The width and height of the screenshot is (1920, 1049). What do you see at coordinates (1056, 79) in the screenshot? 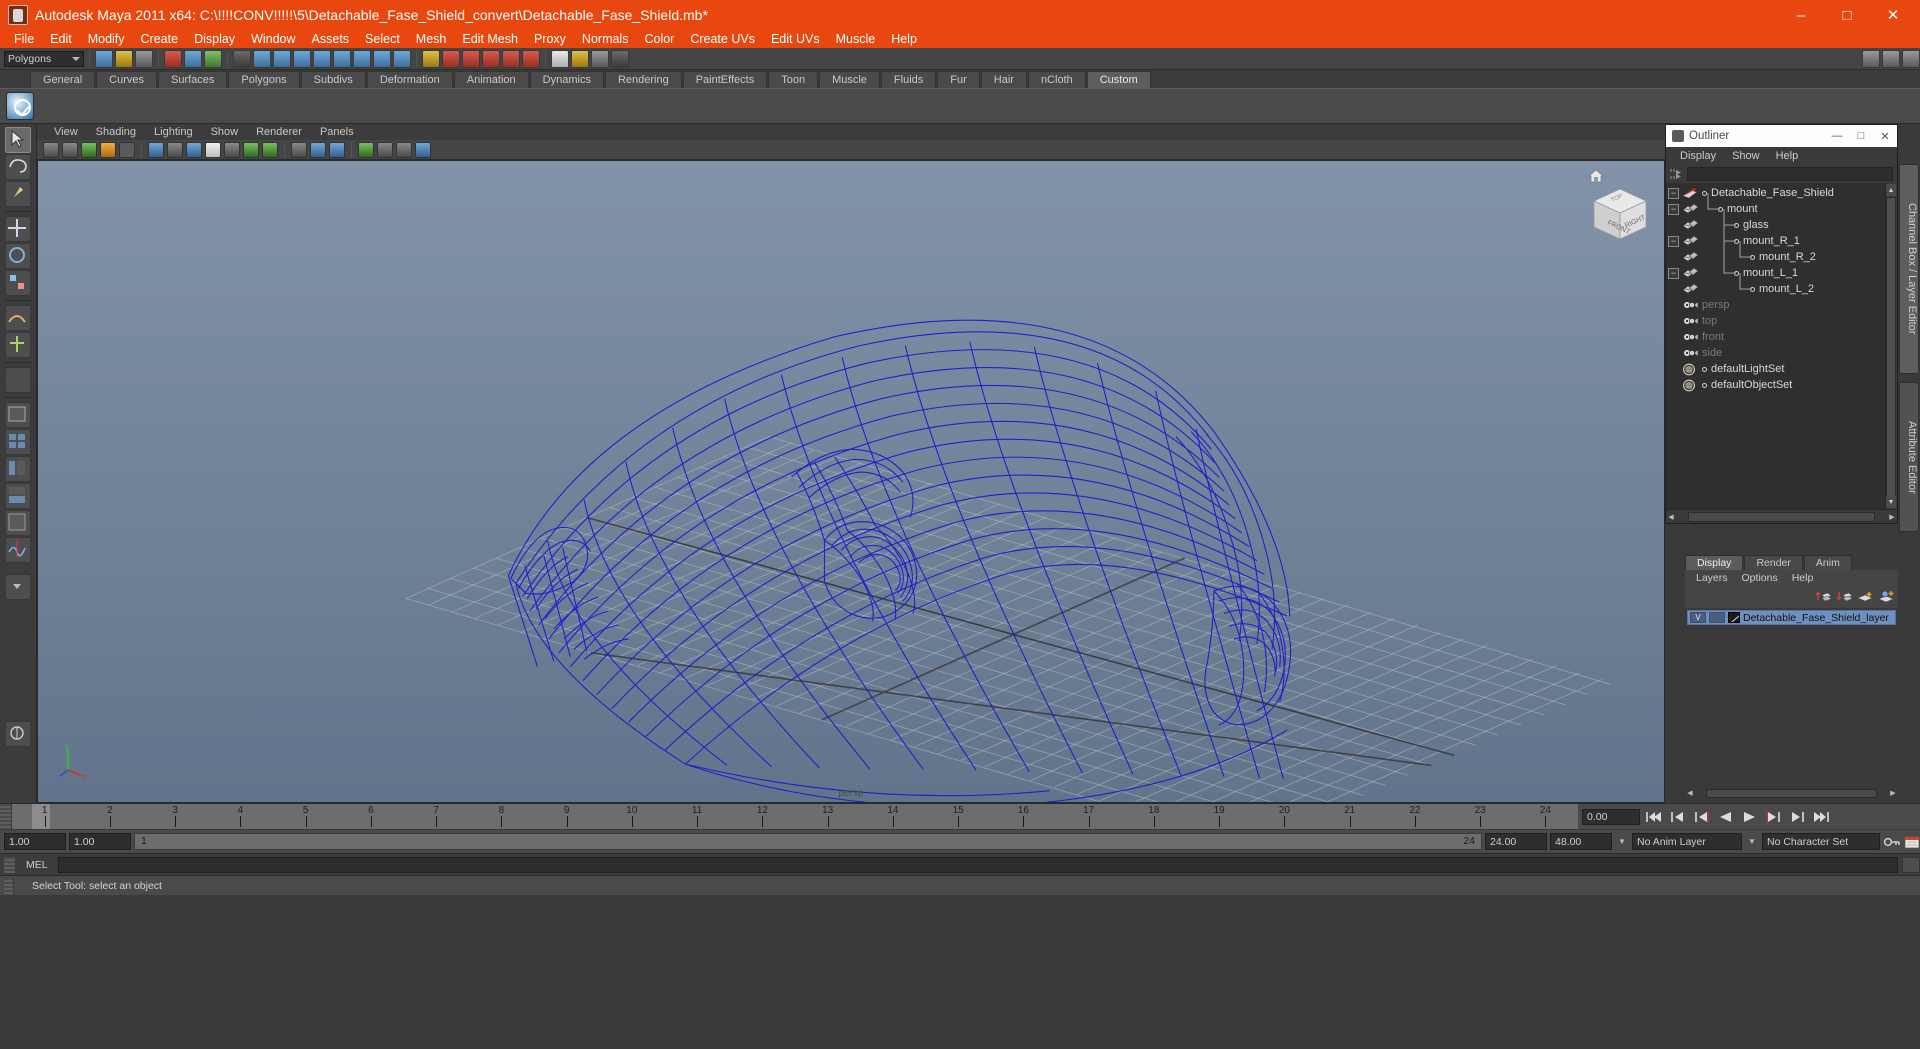
I see `shelf-tab-ncloth: nCloth` at bounding box center [1056, 79].